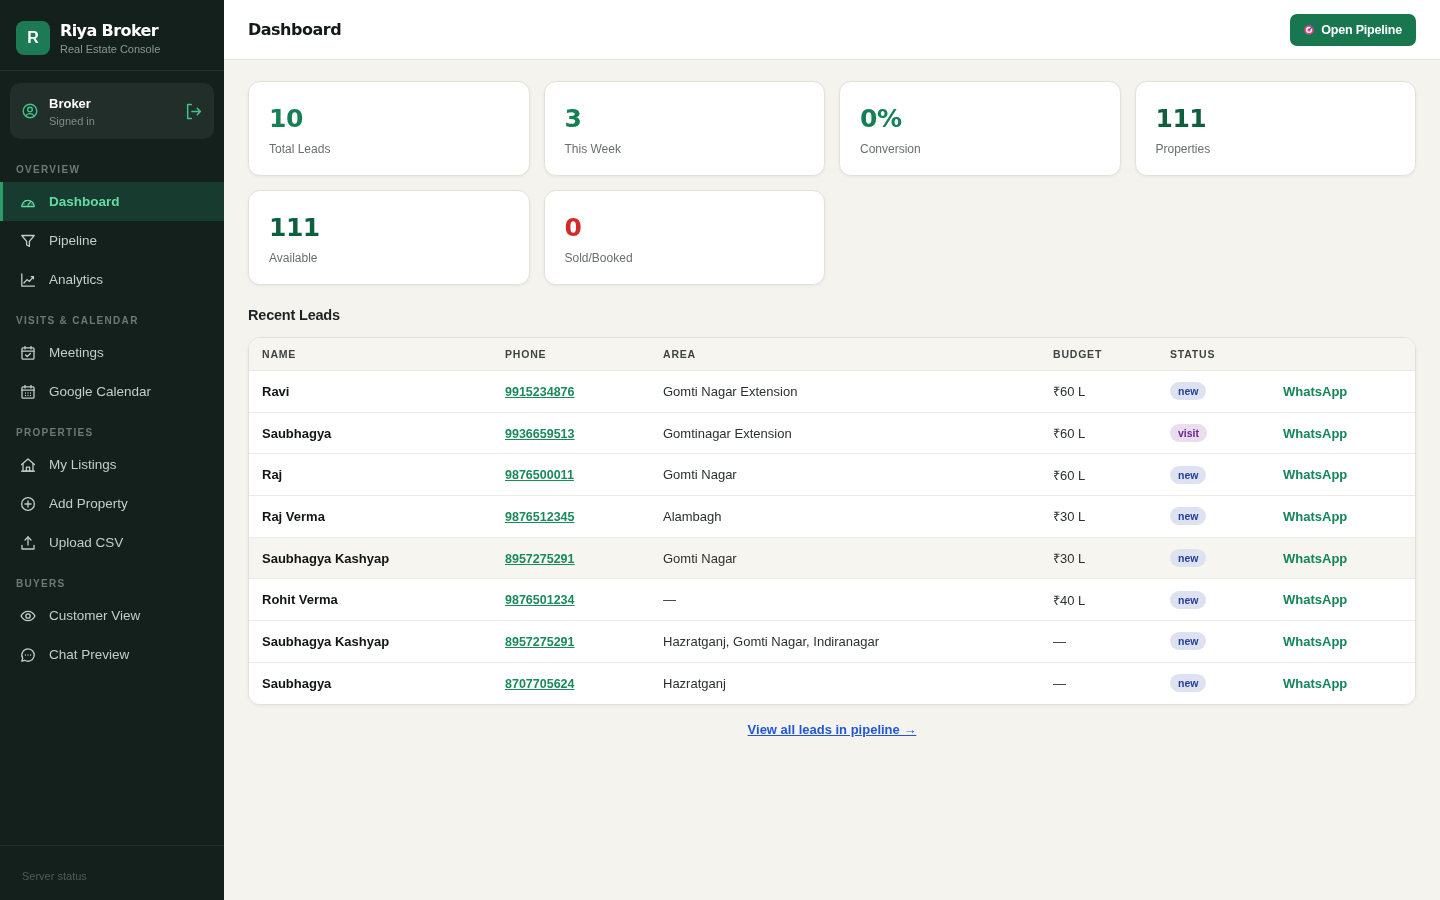 The width and height of the screenshot is (1440, 900). What do you see at coordinates (55, 433) in the screenshot?
I see `section-heading: PROPERTIES` at bounding box center [55, 433].